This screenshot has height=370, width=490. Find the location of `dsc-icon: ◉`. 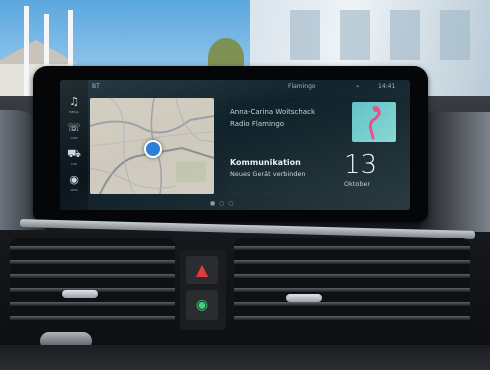

dsc-icon: ◉ is located at coordinates (202, 305).